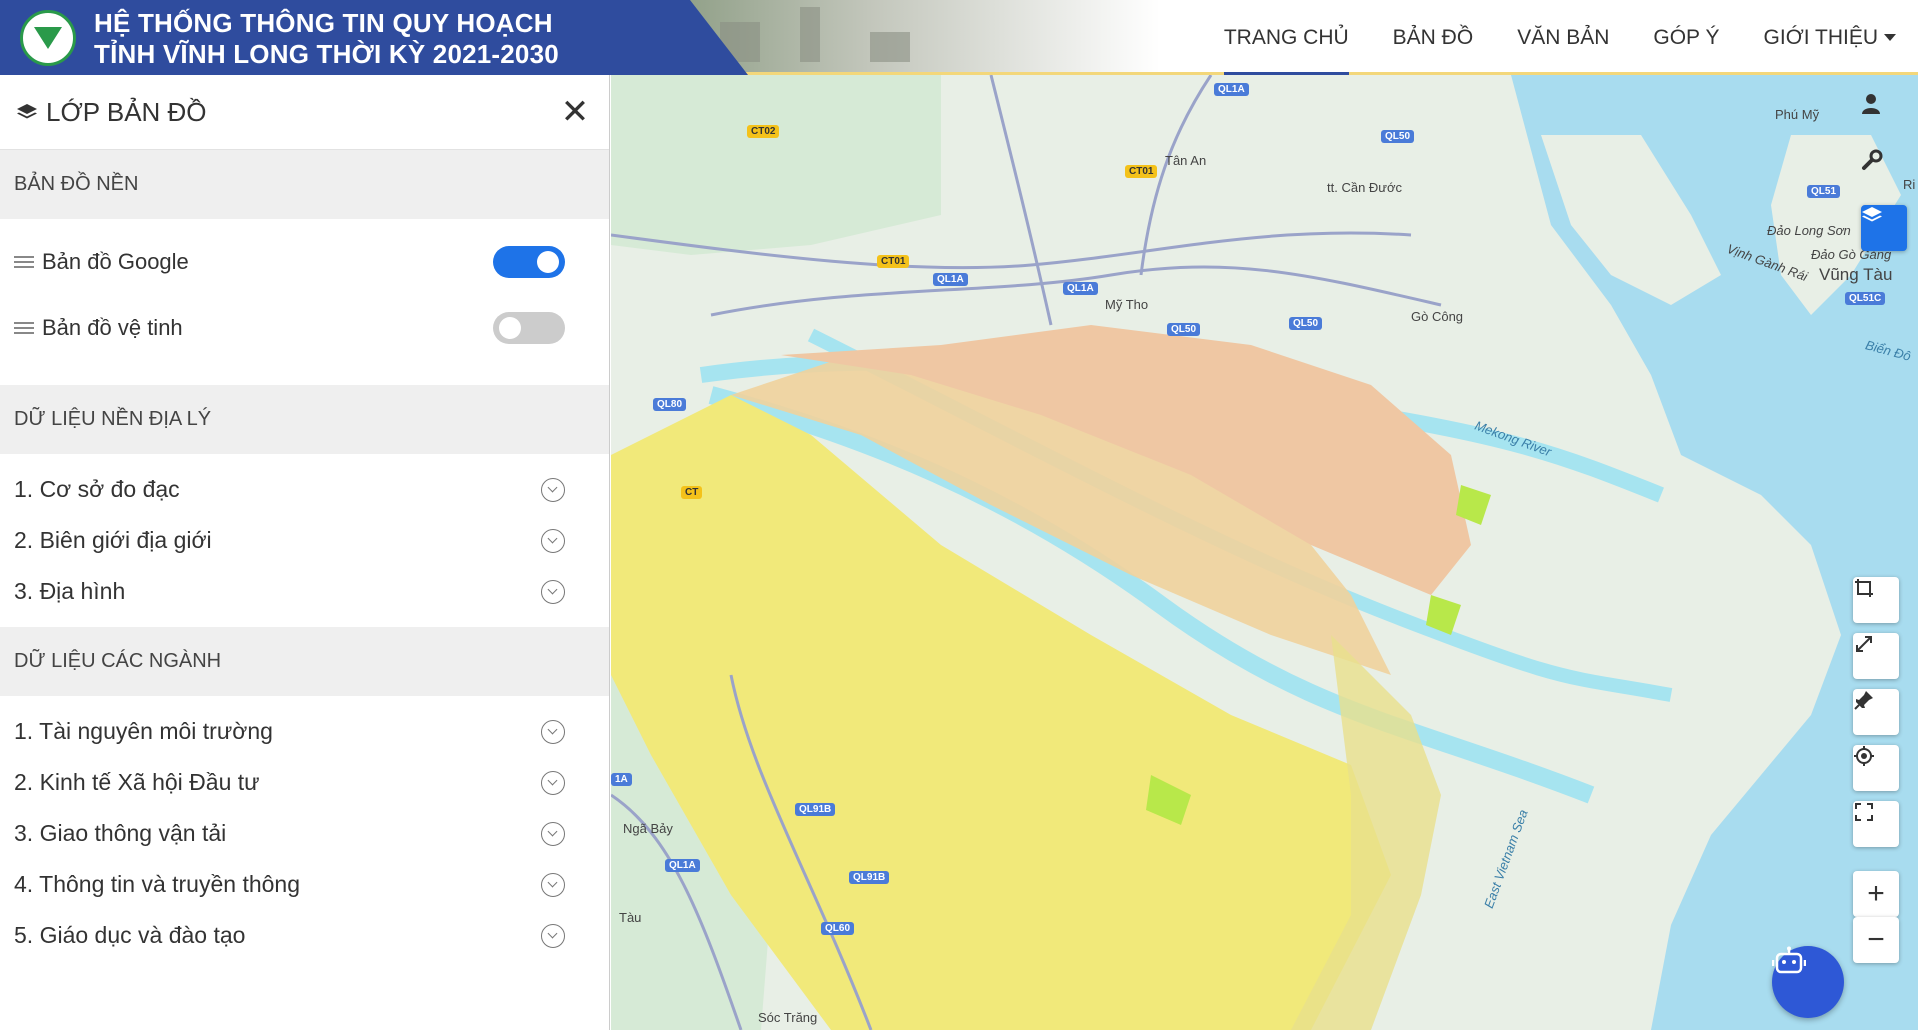 The height and width of the screenshot is (1030, 1918). What do you see at coordinates (1856, 274) in the screenshot?
I see `map-label-vung-tau: Vũng Tàu` at bounding box center [1856, 274].